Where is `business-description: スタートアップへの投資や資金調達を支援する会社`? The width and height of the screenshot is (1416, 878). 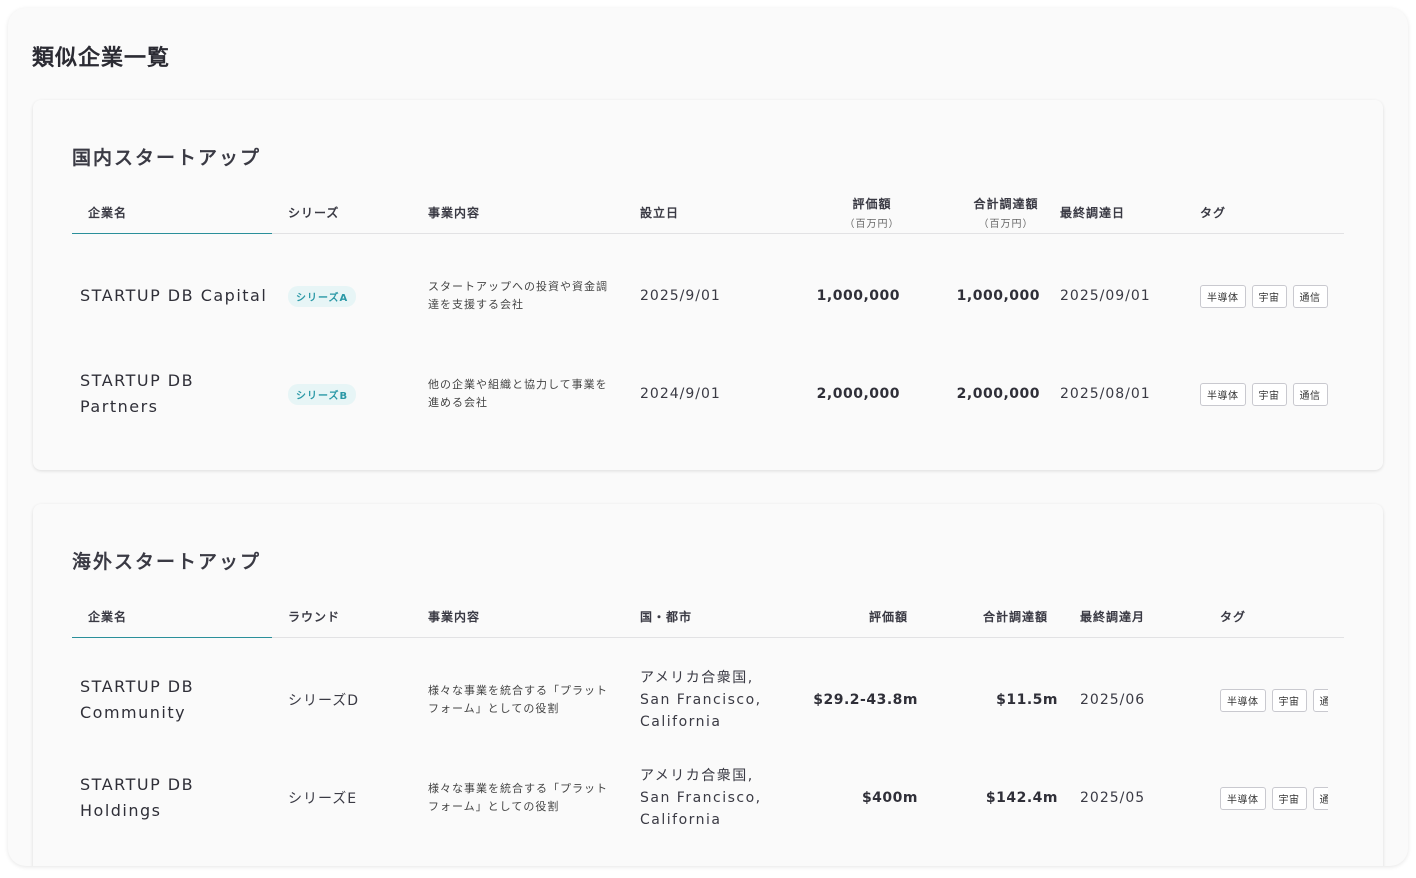 business-description: スタートアップへの投資や資金調達を支援する会社 is located at coordinates (518, 295).